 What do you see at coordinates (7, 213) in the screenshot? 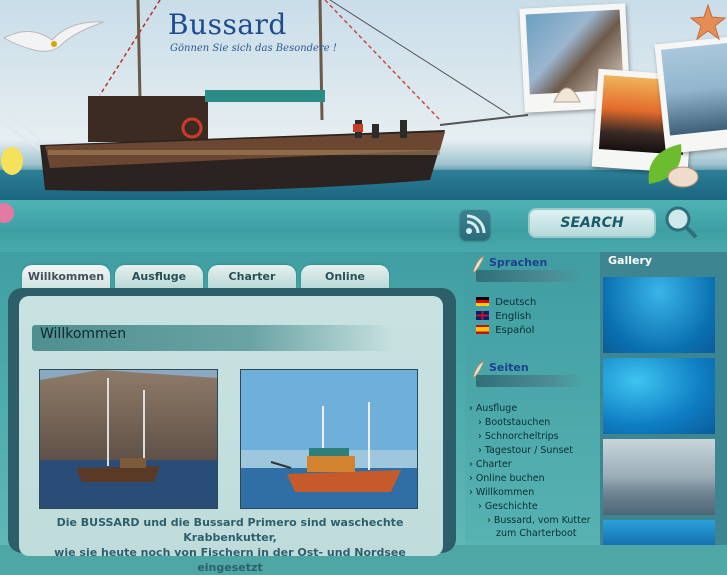
I see `hibiscus-icon` at bounding box center [7, 213].